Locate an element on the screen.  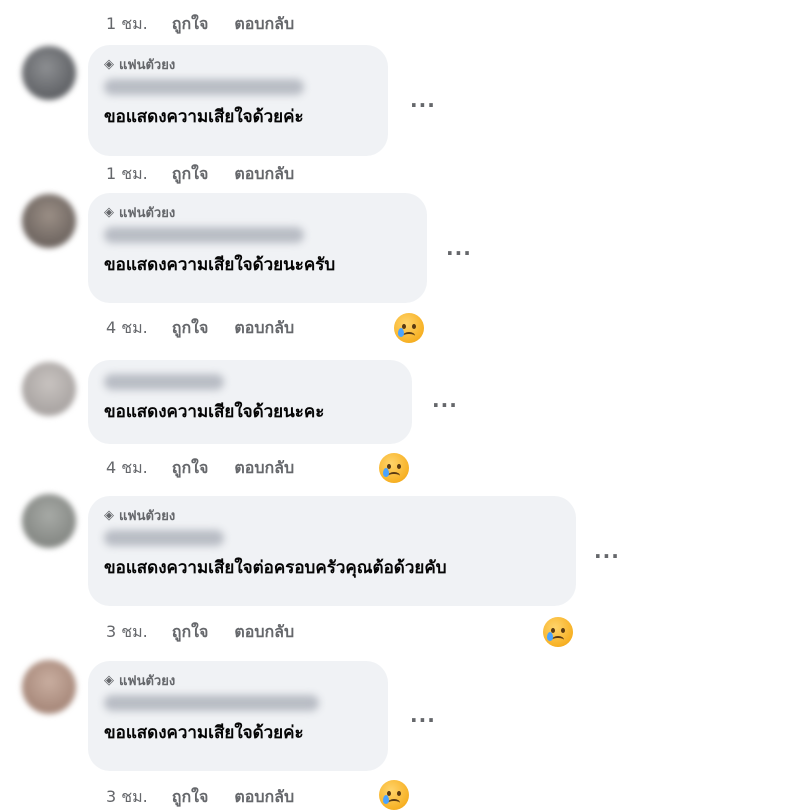
comment-text: ขอแสดงความเสียใจด้วยนะครับ is located at coordinates (220, 265).